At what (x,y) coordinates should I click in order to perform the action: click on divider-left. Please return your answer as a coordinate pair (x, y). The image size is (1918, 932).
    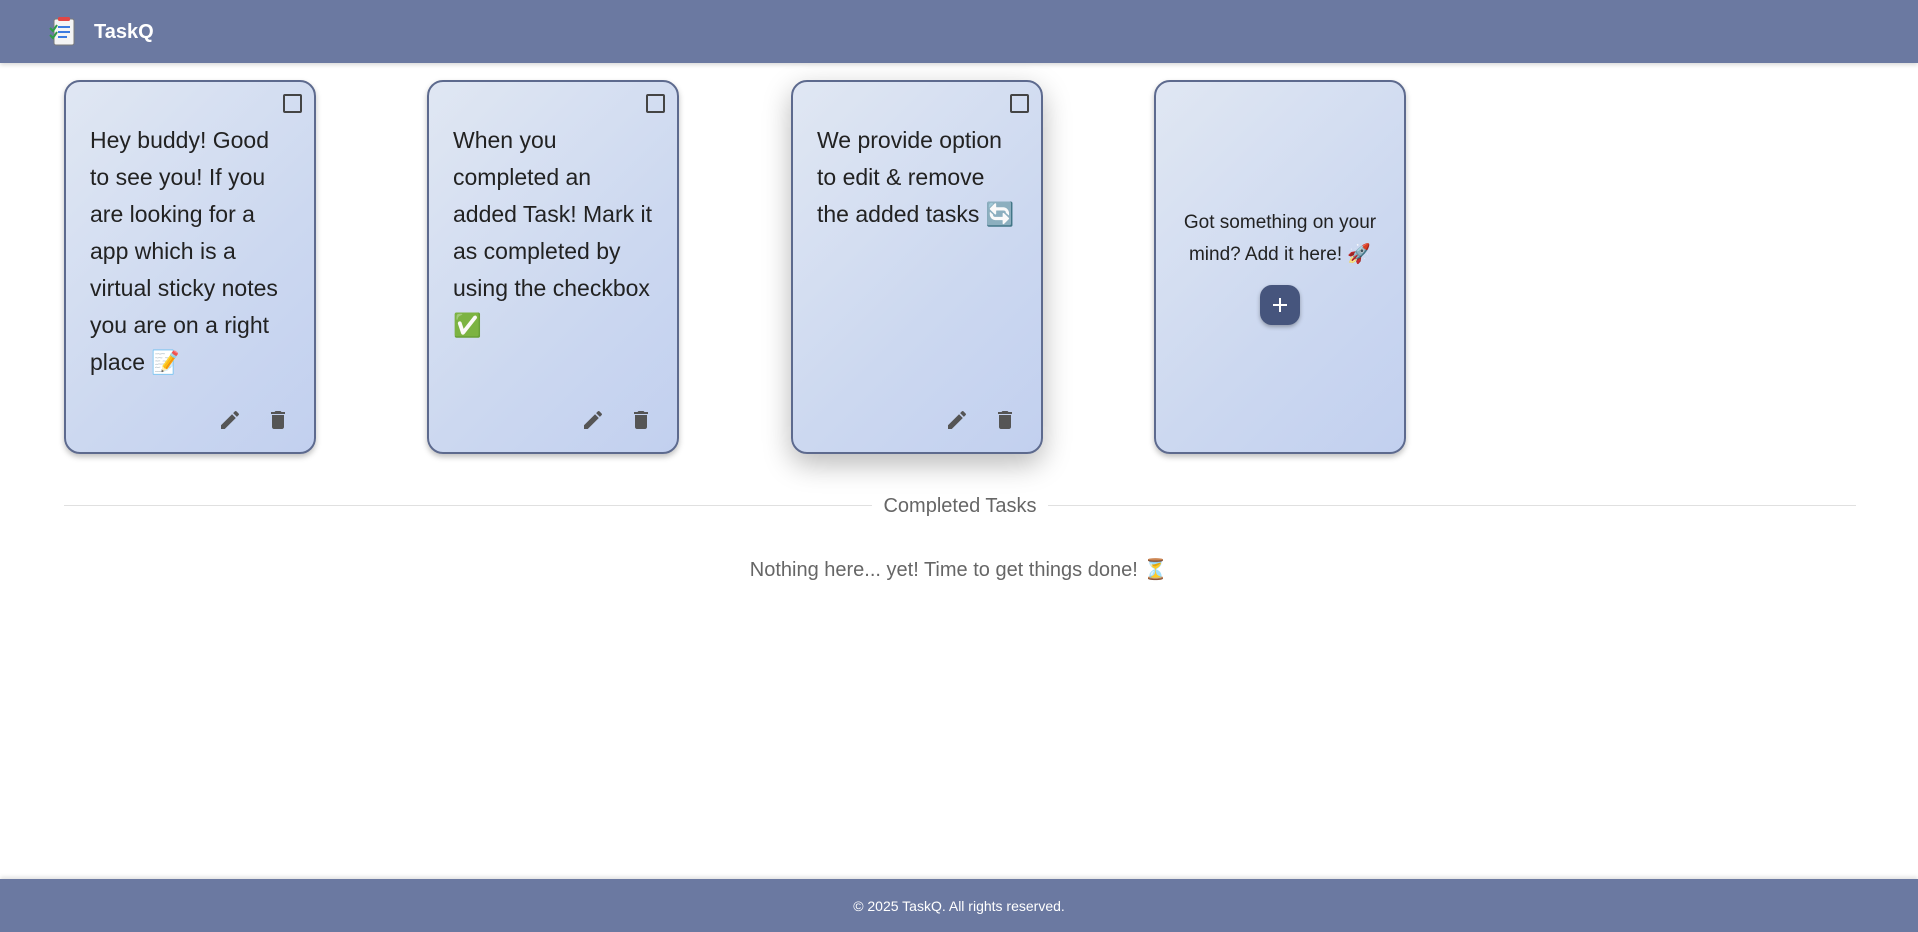
    Looking at the image, I should click on (468, 505).